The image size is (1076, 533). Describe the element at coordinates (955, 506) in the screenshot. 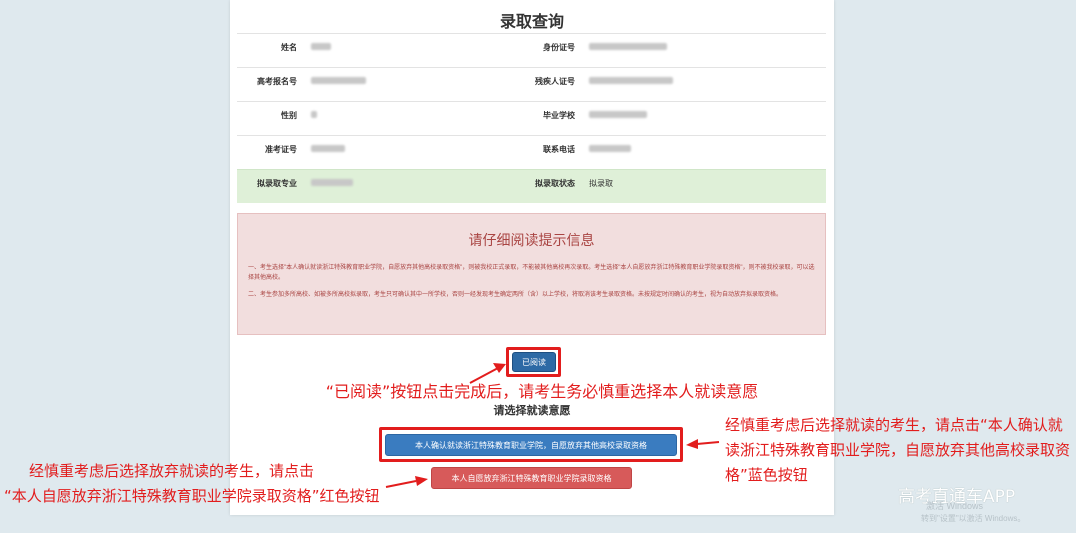

I see `windows-activation-title: 激活 Windows` at that location.